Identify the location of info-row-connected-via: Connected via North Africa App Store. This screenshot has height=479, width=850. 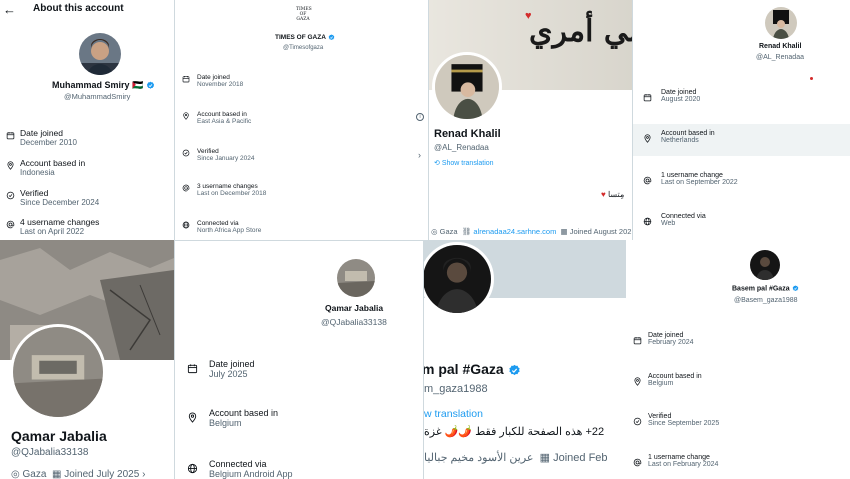
(301, 227).